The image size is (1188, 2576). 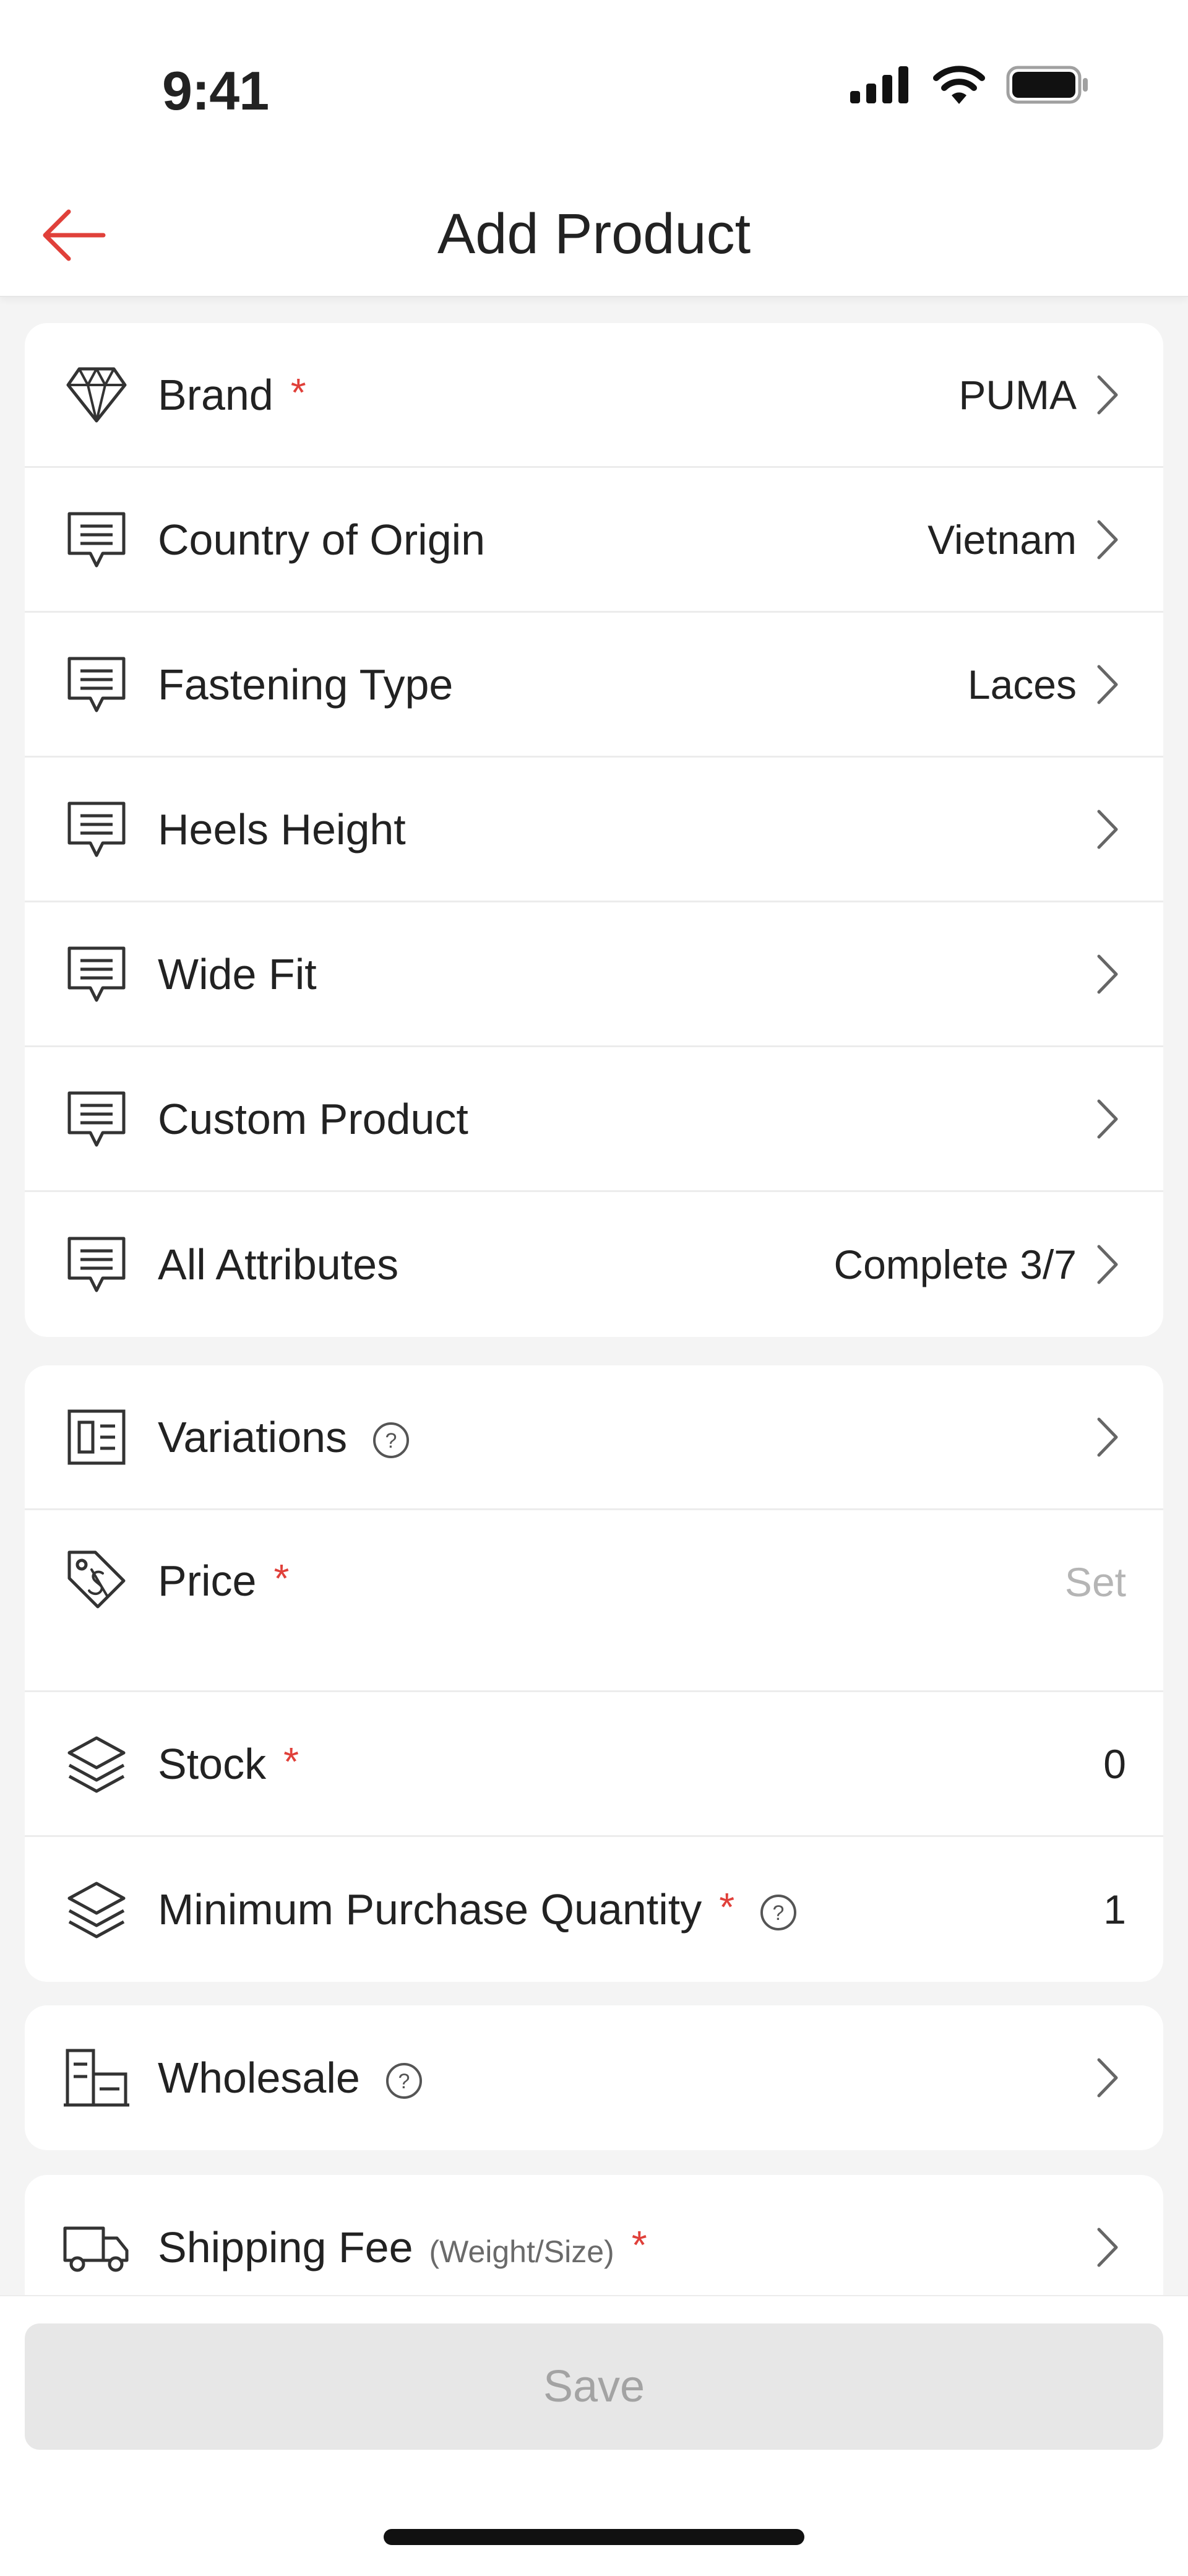 I want to click on wholesale-row: Wholesale ?, so click(x=594, y=2077).